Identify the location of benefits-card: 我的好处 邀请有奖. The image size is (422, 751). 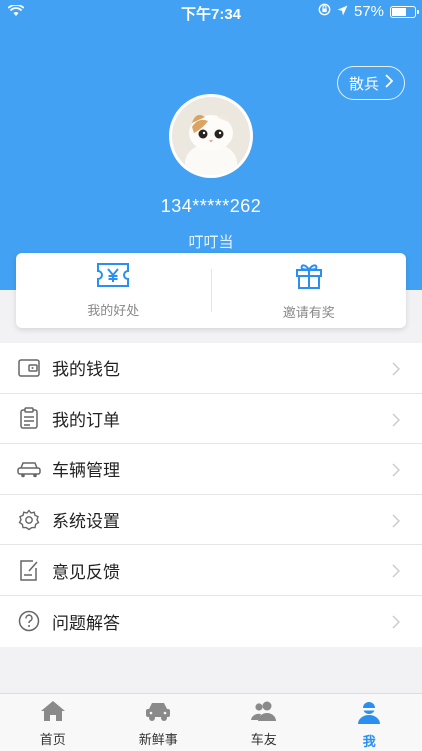
(211, 290).